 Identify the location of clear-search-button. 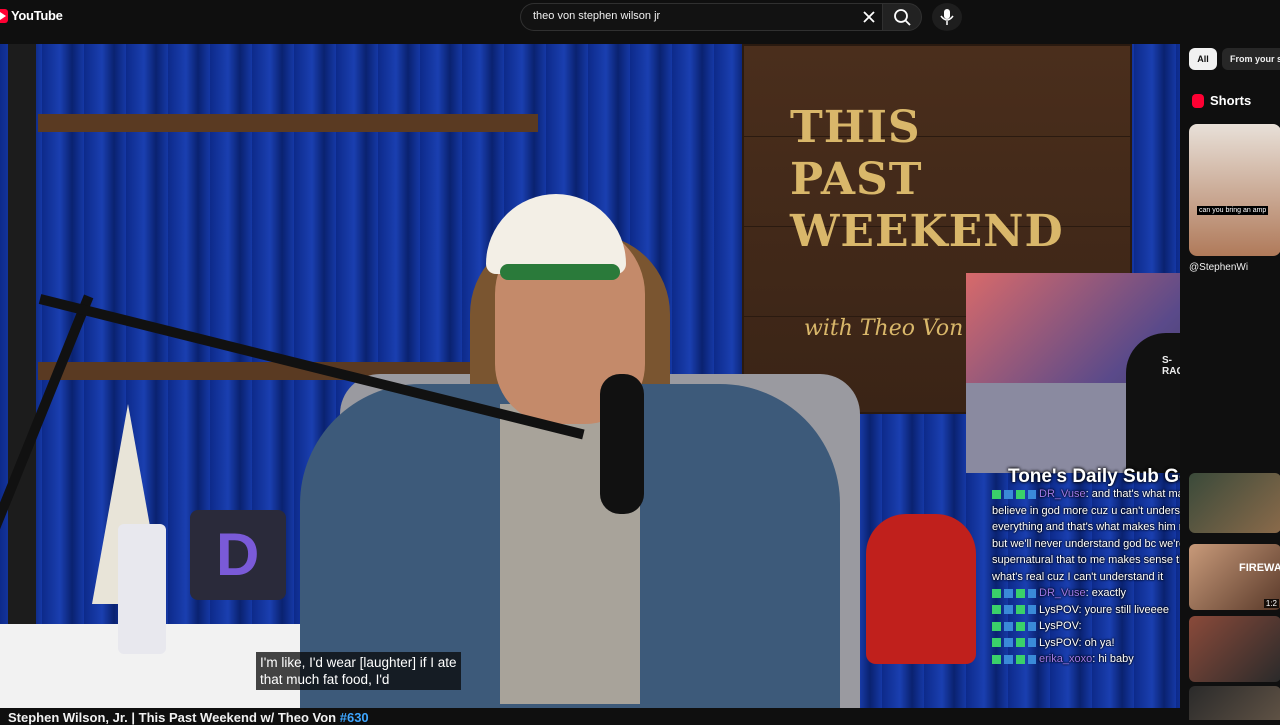
(869, 17).